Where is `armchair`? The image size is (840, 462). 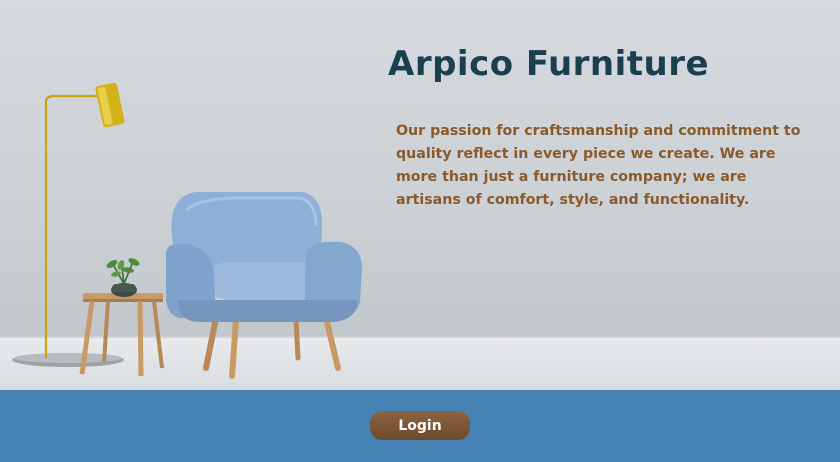
armchair is located at coordinates (263, 285).